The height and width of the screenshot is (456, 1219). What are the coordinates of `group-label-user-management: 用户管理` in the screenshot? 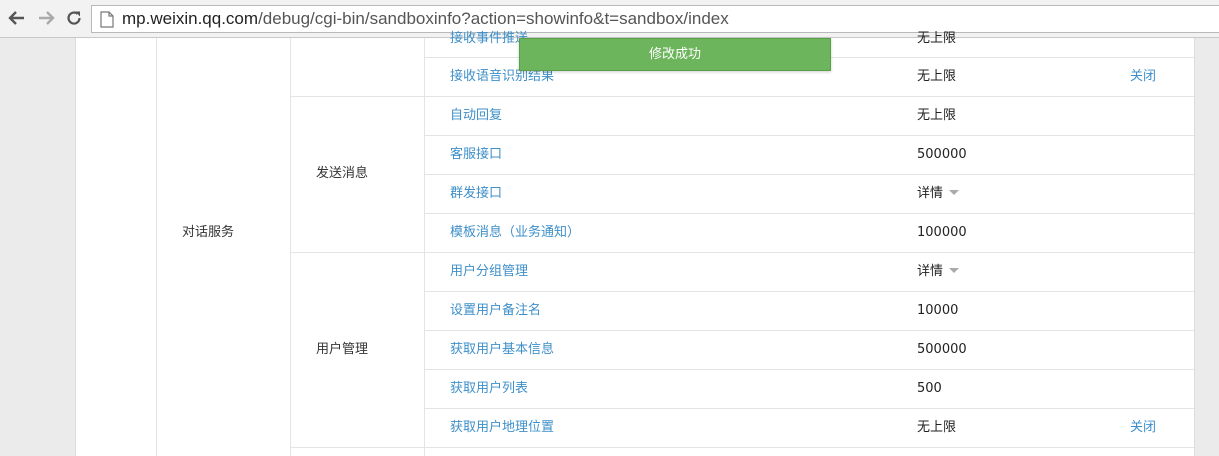 It's located at (342, 349).